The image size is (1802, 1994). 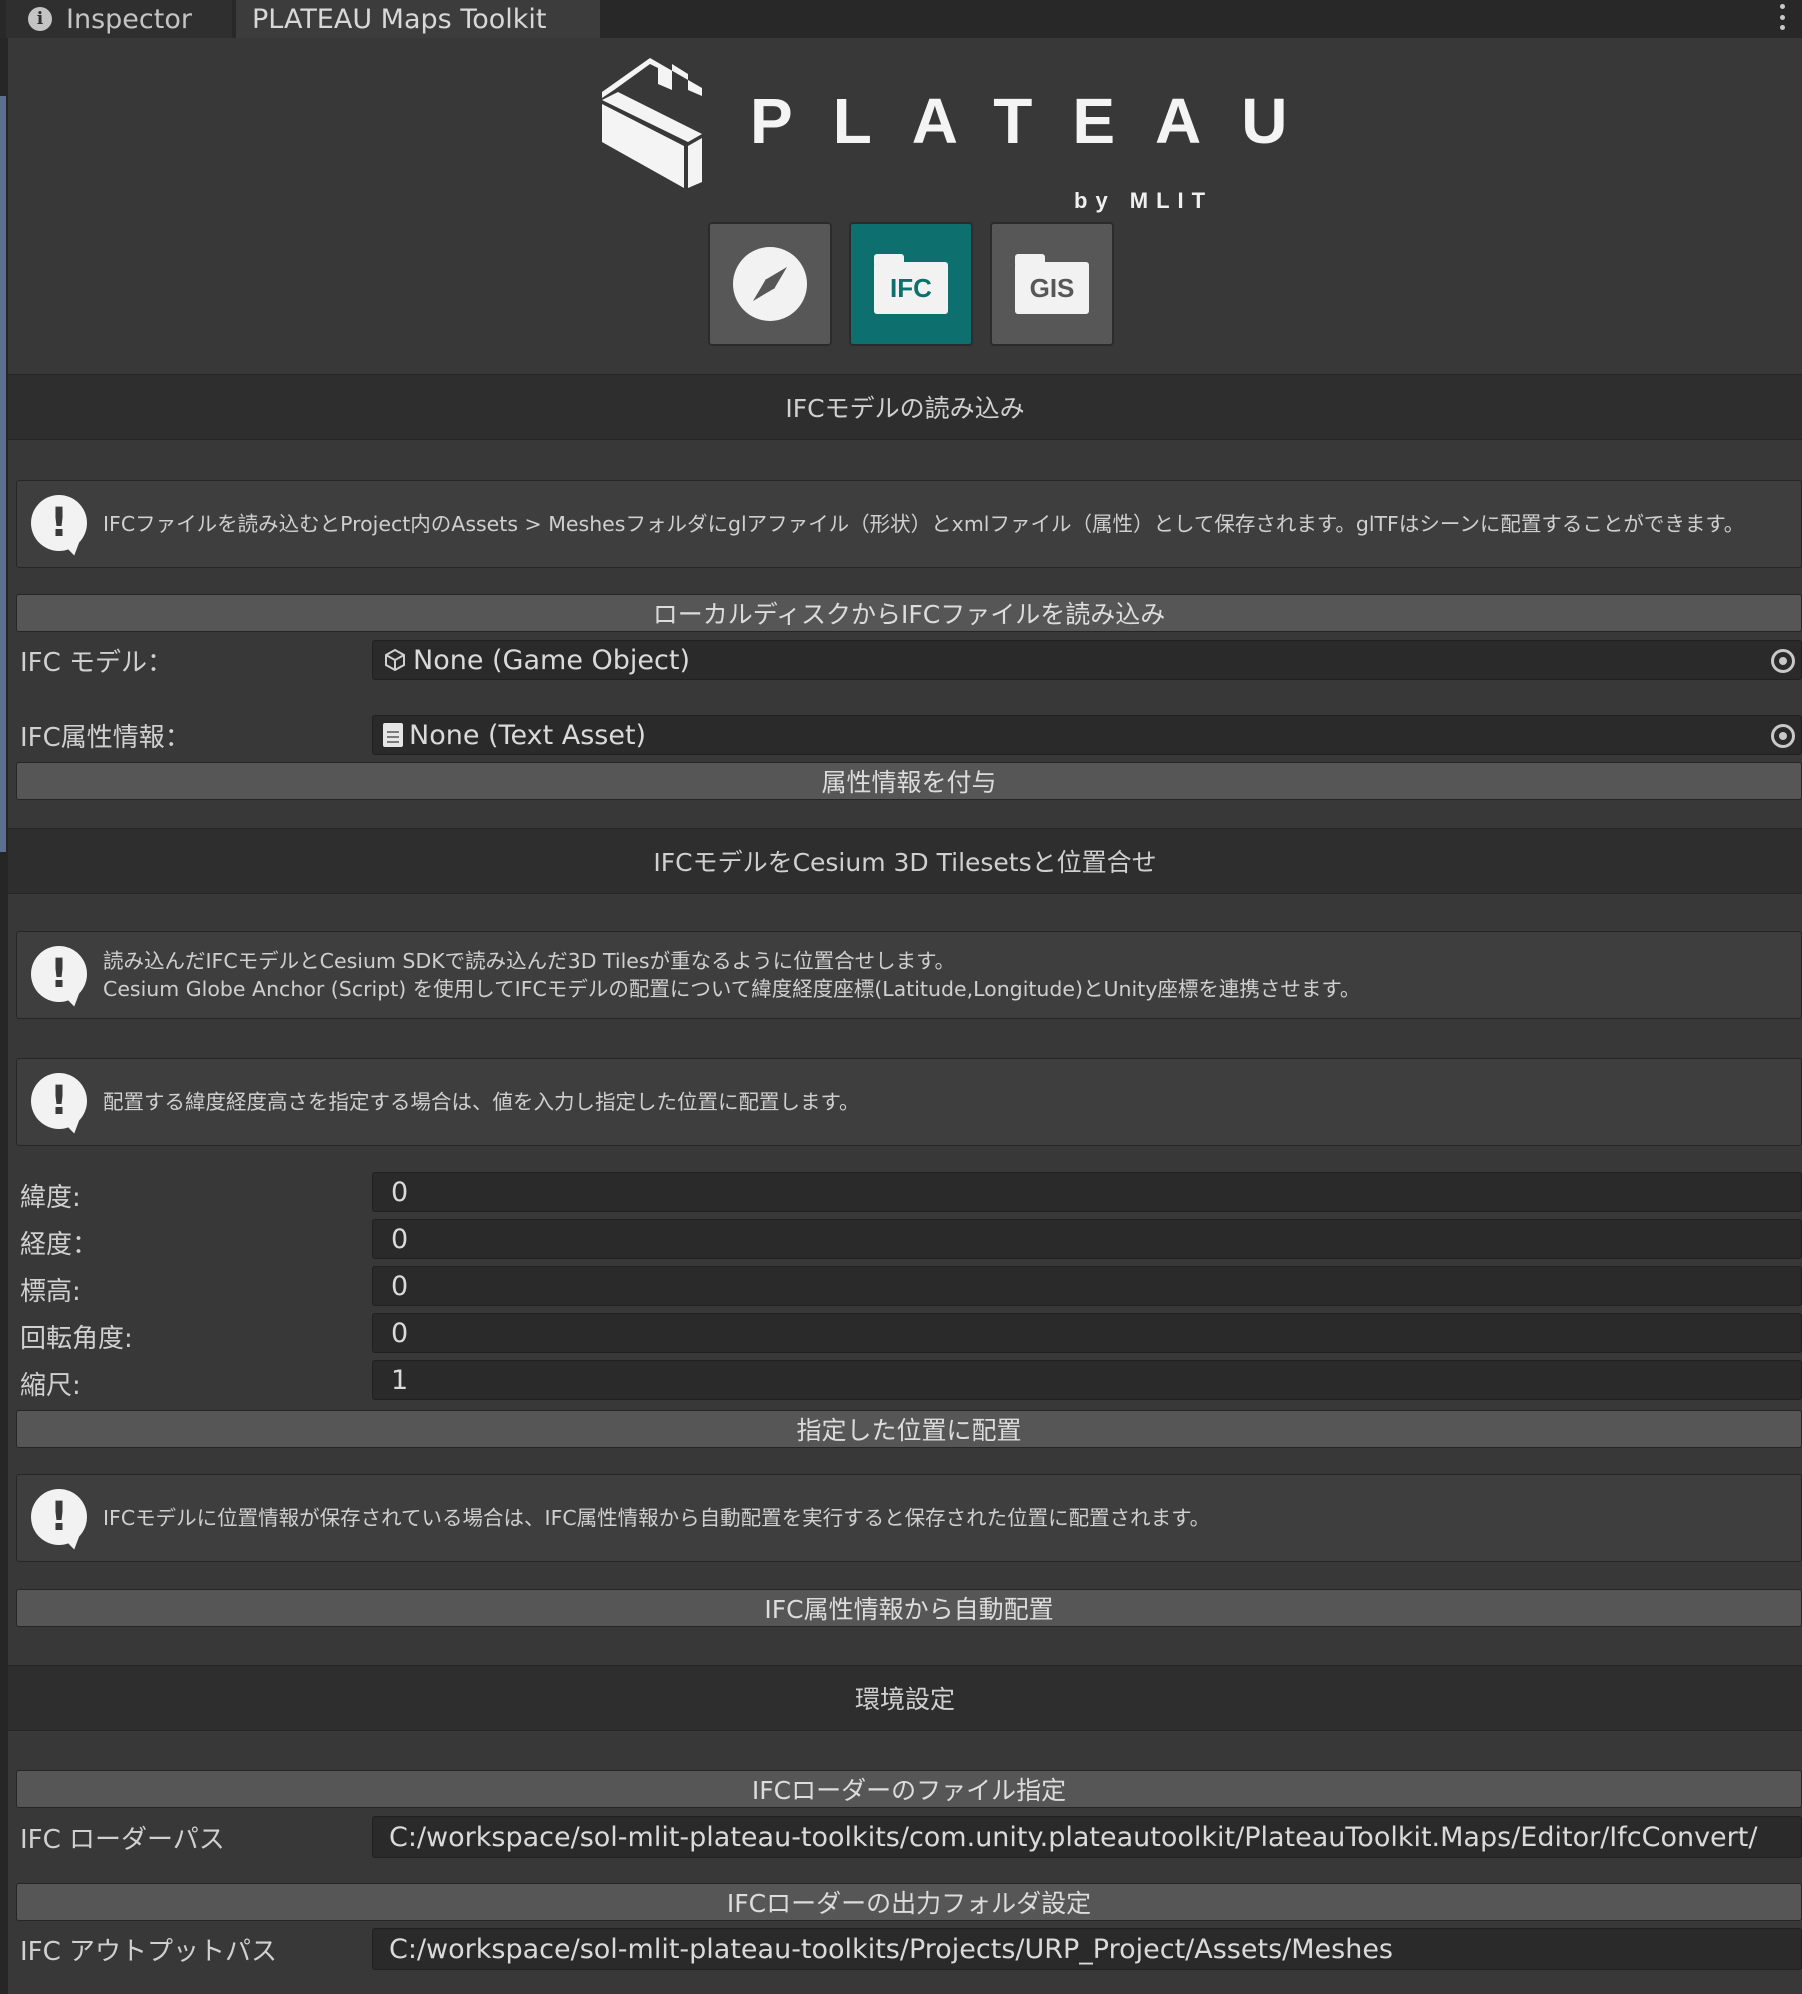 I want to click on longitude-label: 経度：, so click(x=59, y=1245).